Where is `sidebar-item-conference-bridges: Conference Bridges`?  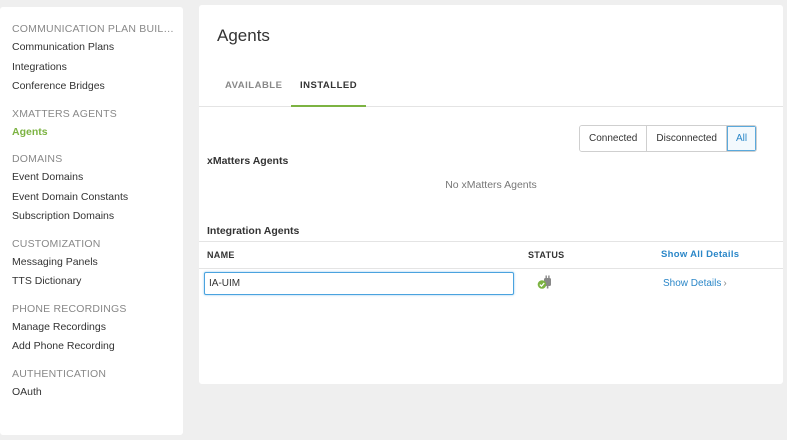 sidebar-item-conference-bridges: Conference Bridges is located at coordinates (97, 87).